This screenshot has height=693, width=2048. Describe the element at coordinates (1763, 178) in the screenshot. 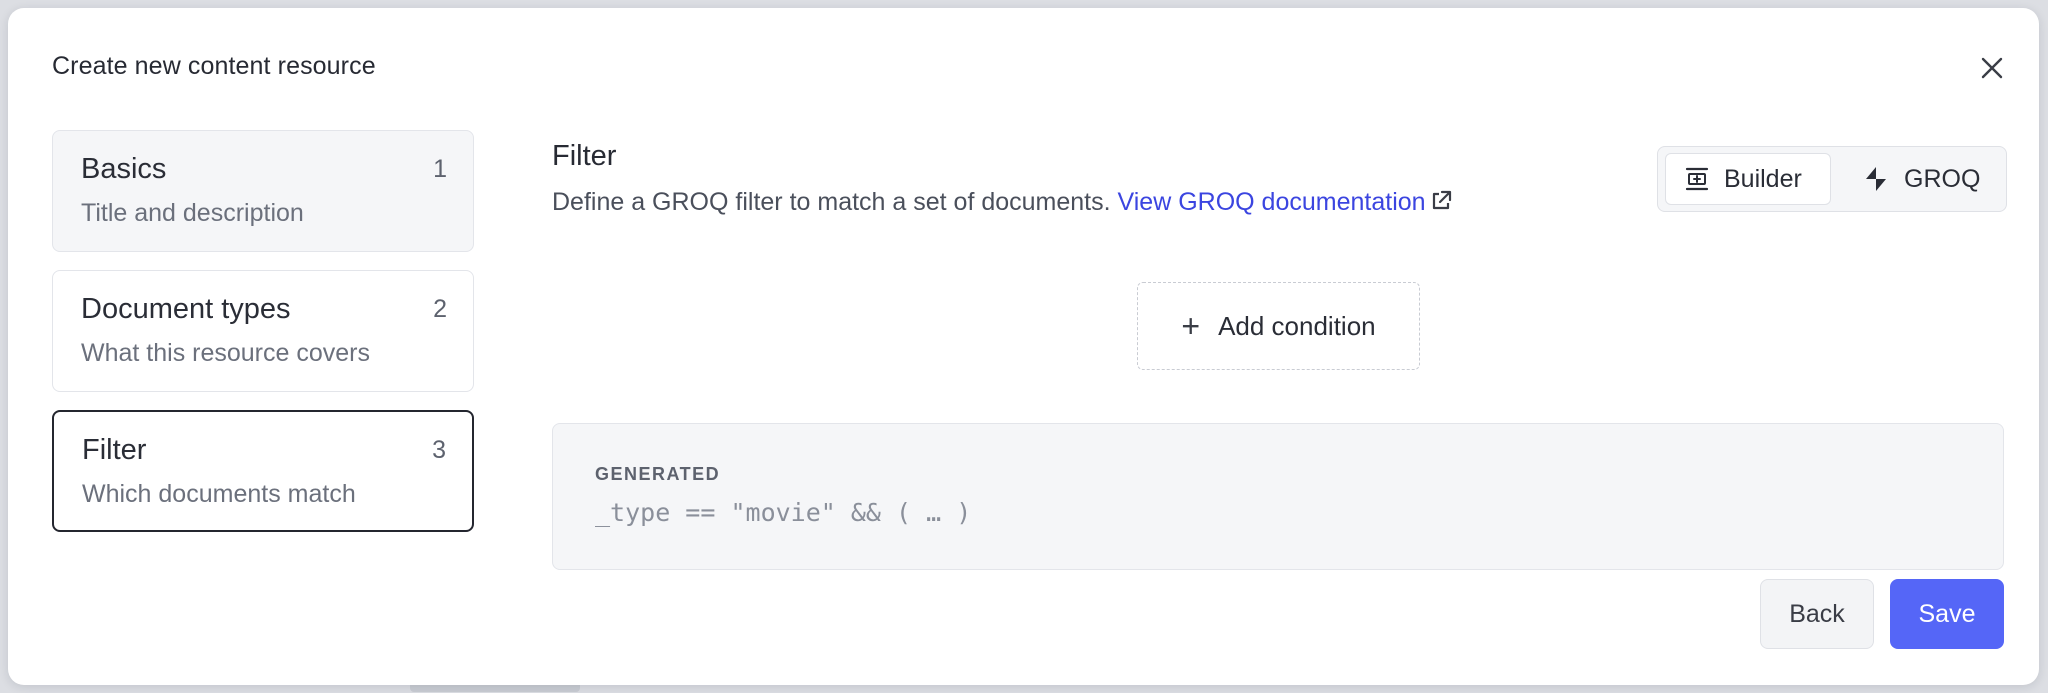

I see `builder-label: Builder` at that location.